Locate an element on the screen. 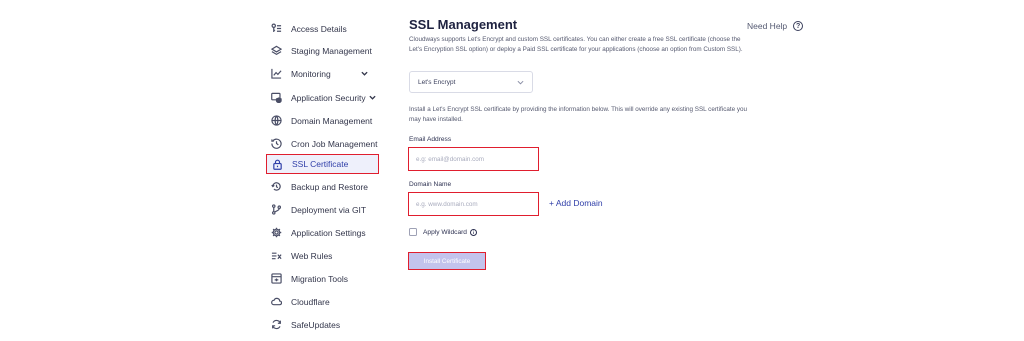  page-title: SSL Management is located at coordinates (463, 24).